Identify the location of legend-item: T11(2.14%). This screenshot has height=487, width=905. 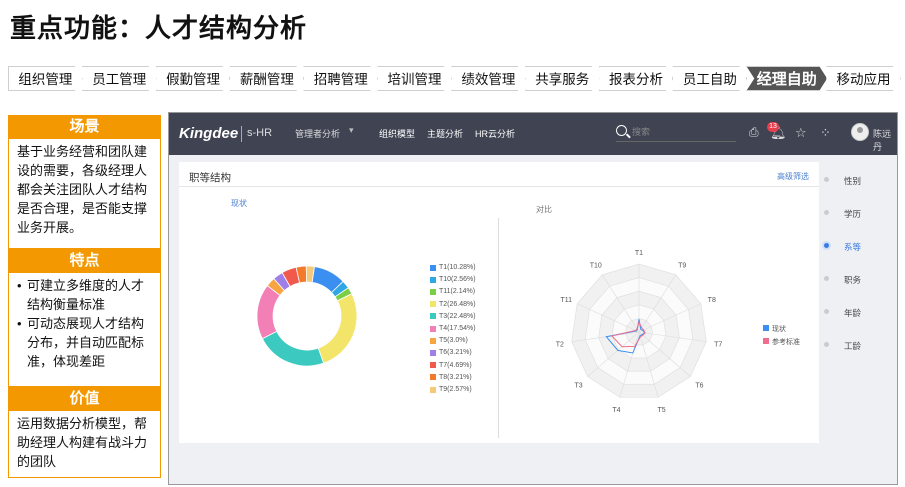
(452, 291).